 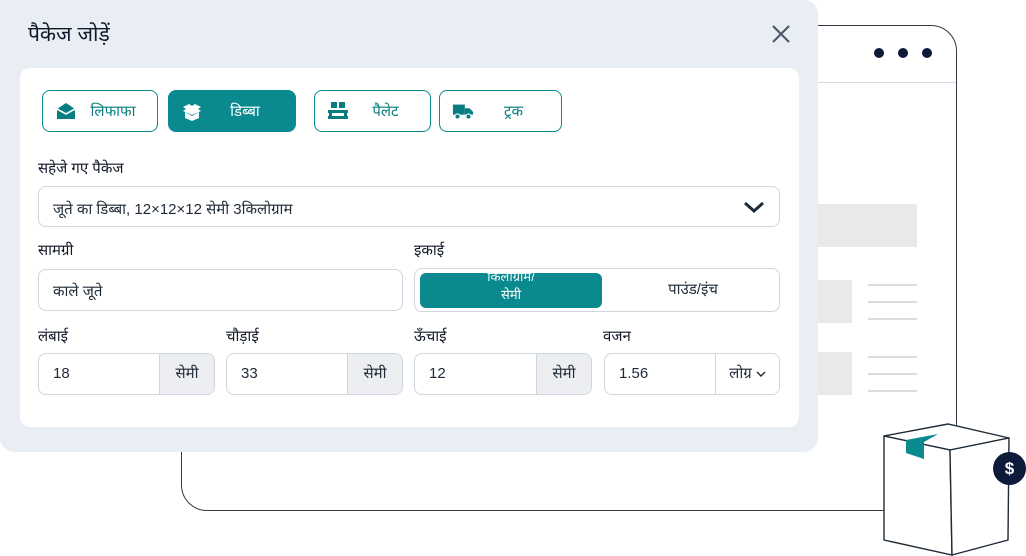 I want to click on weight-value: 1.56, so click(x=634, y=373).